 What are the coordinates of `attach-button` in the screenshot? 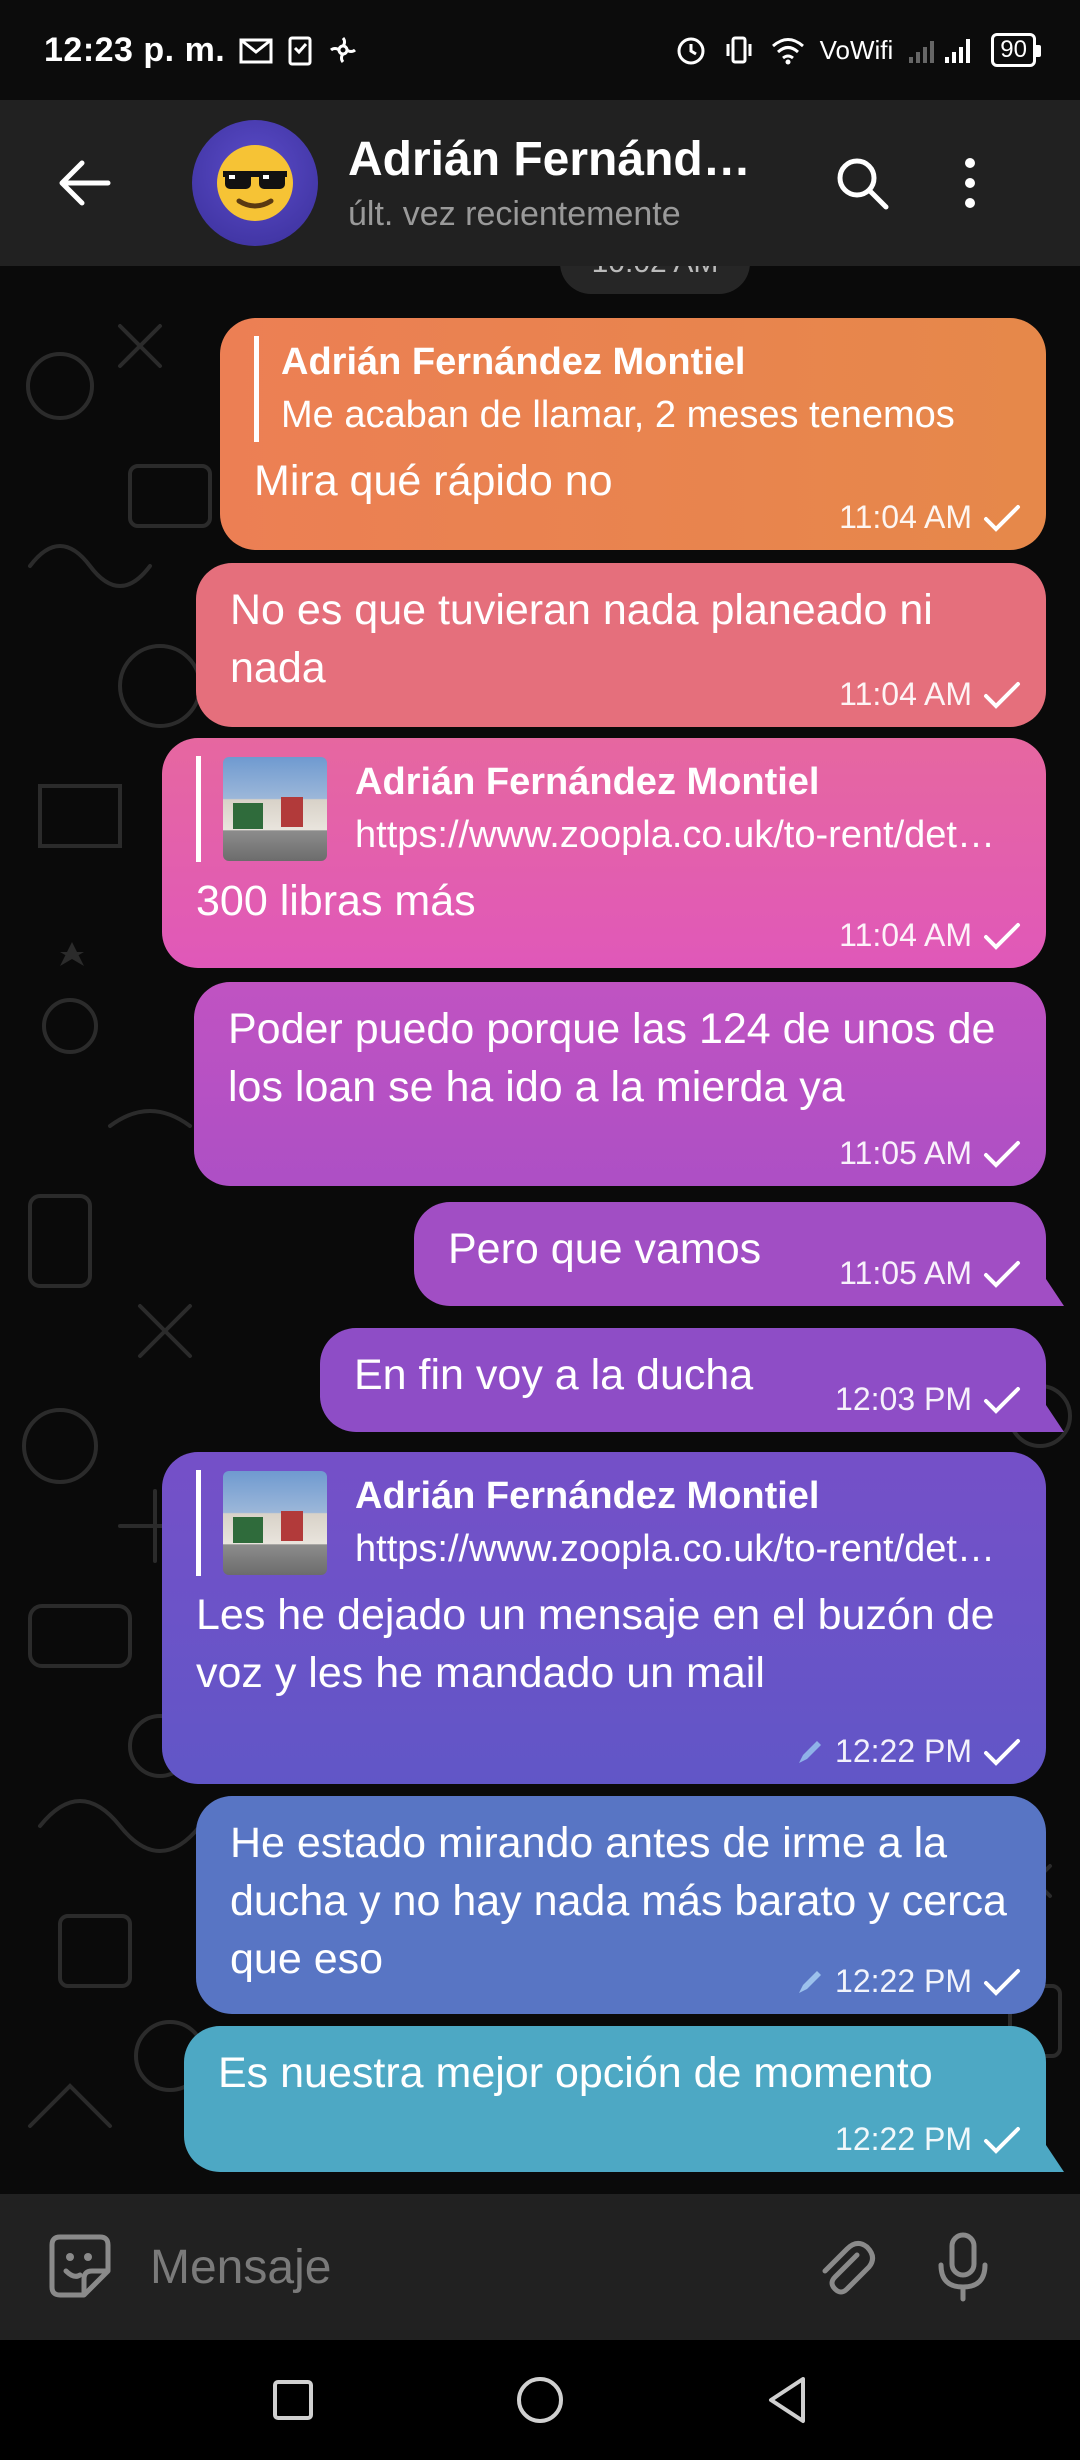 It's located at (845, 2267).